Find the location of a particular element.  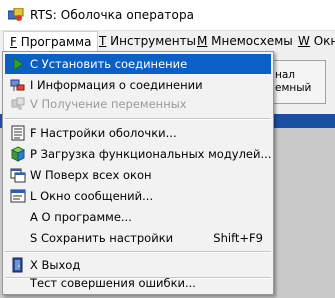

settings-list-icon is located at coordinates (18, 133).